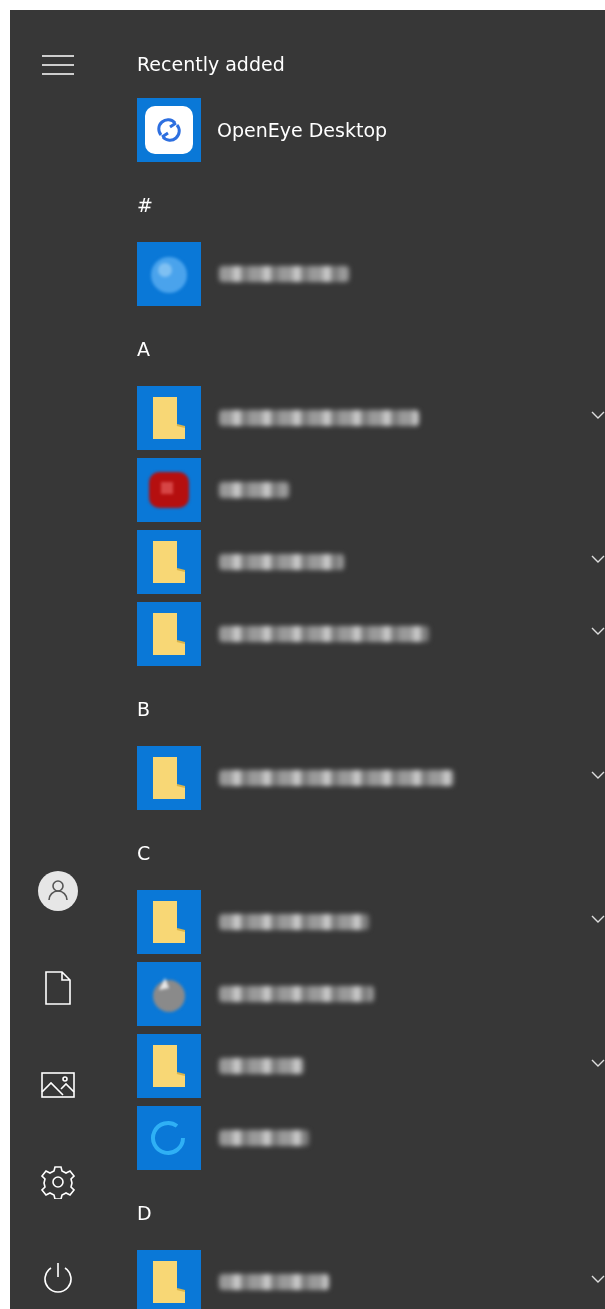  I want to click on power-icon, so click(58, 1279).